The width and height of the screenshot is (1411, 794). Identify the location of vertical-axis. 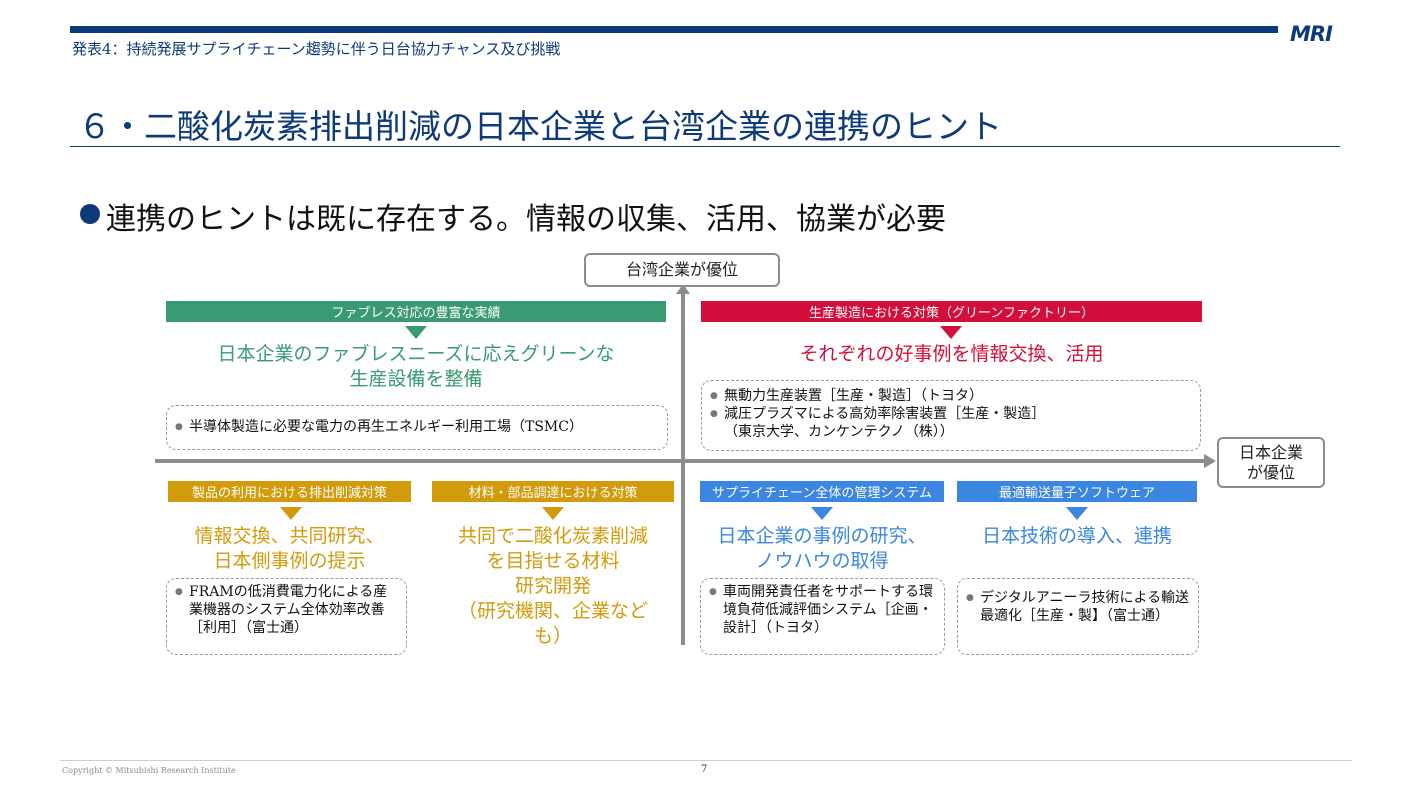
(683, 468).